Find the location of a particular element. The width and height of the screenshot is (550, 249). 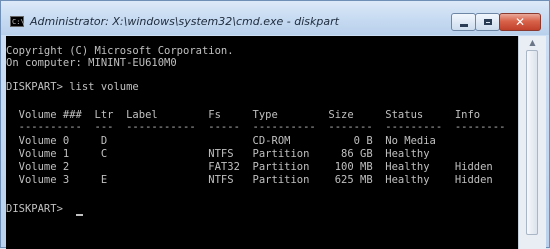

window-controls: ✕ is located at coordinates (496, 23).